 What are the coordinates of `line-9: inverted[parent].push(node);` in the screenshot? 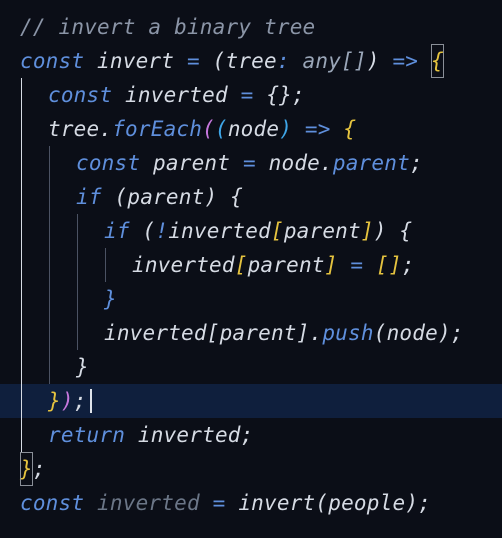 It's located at (251, 333).